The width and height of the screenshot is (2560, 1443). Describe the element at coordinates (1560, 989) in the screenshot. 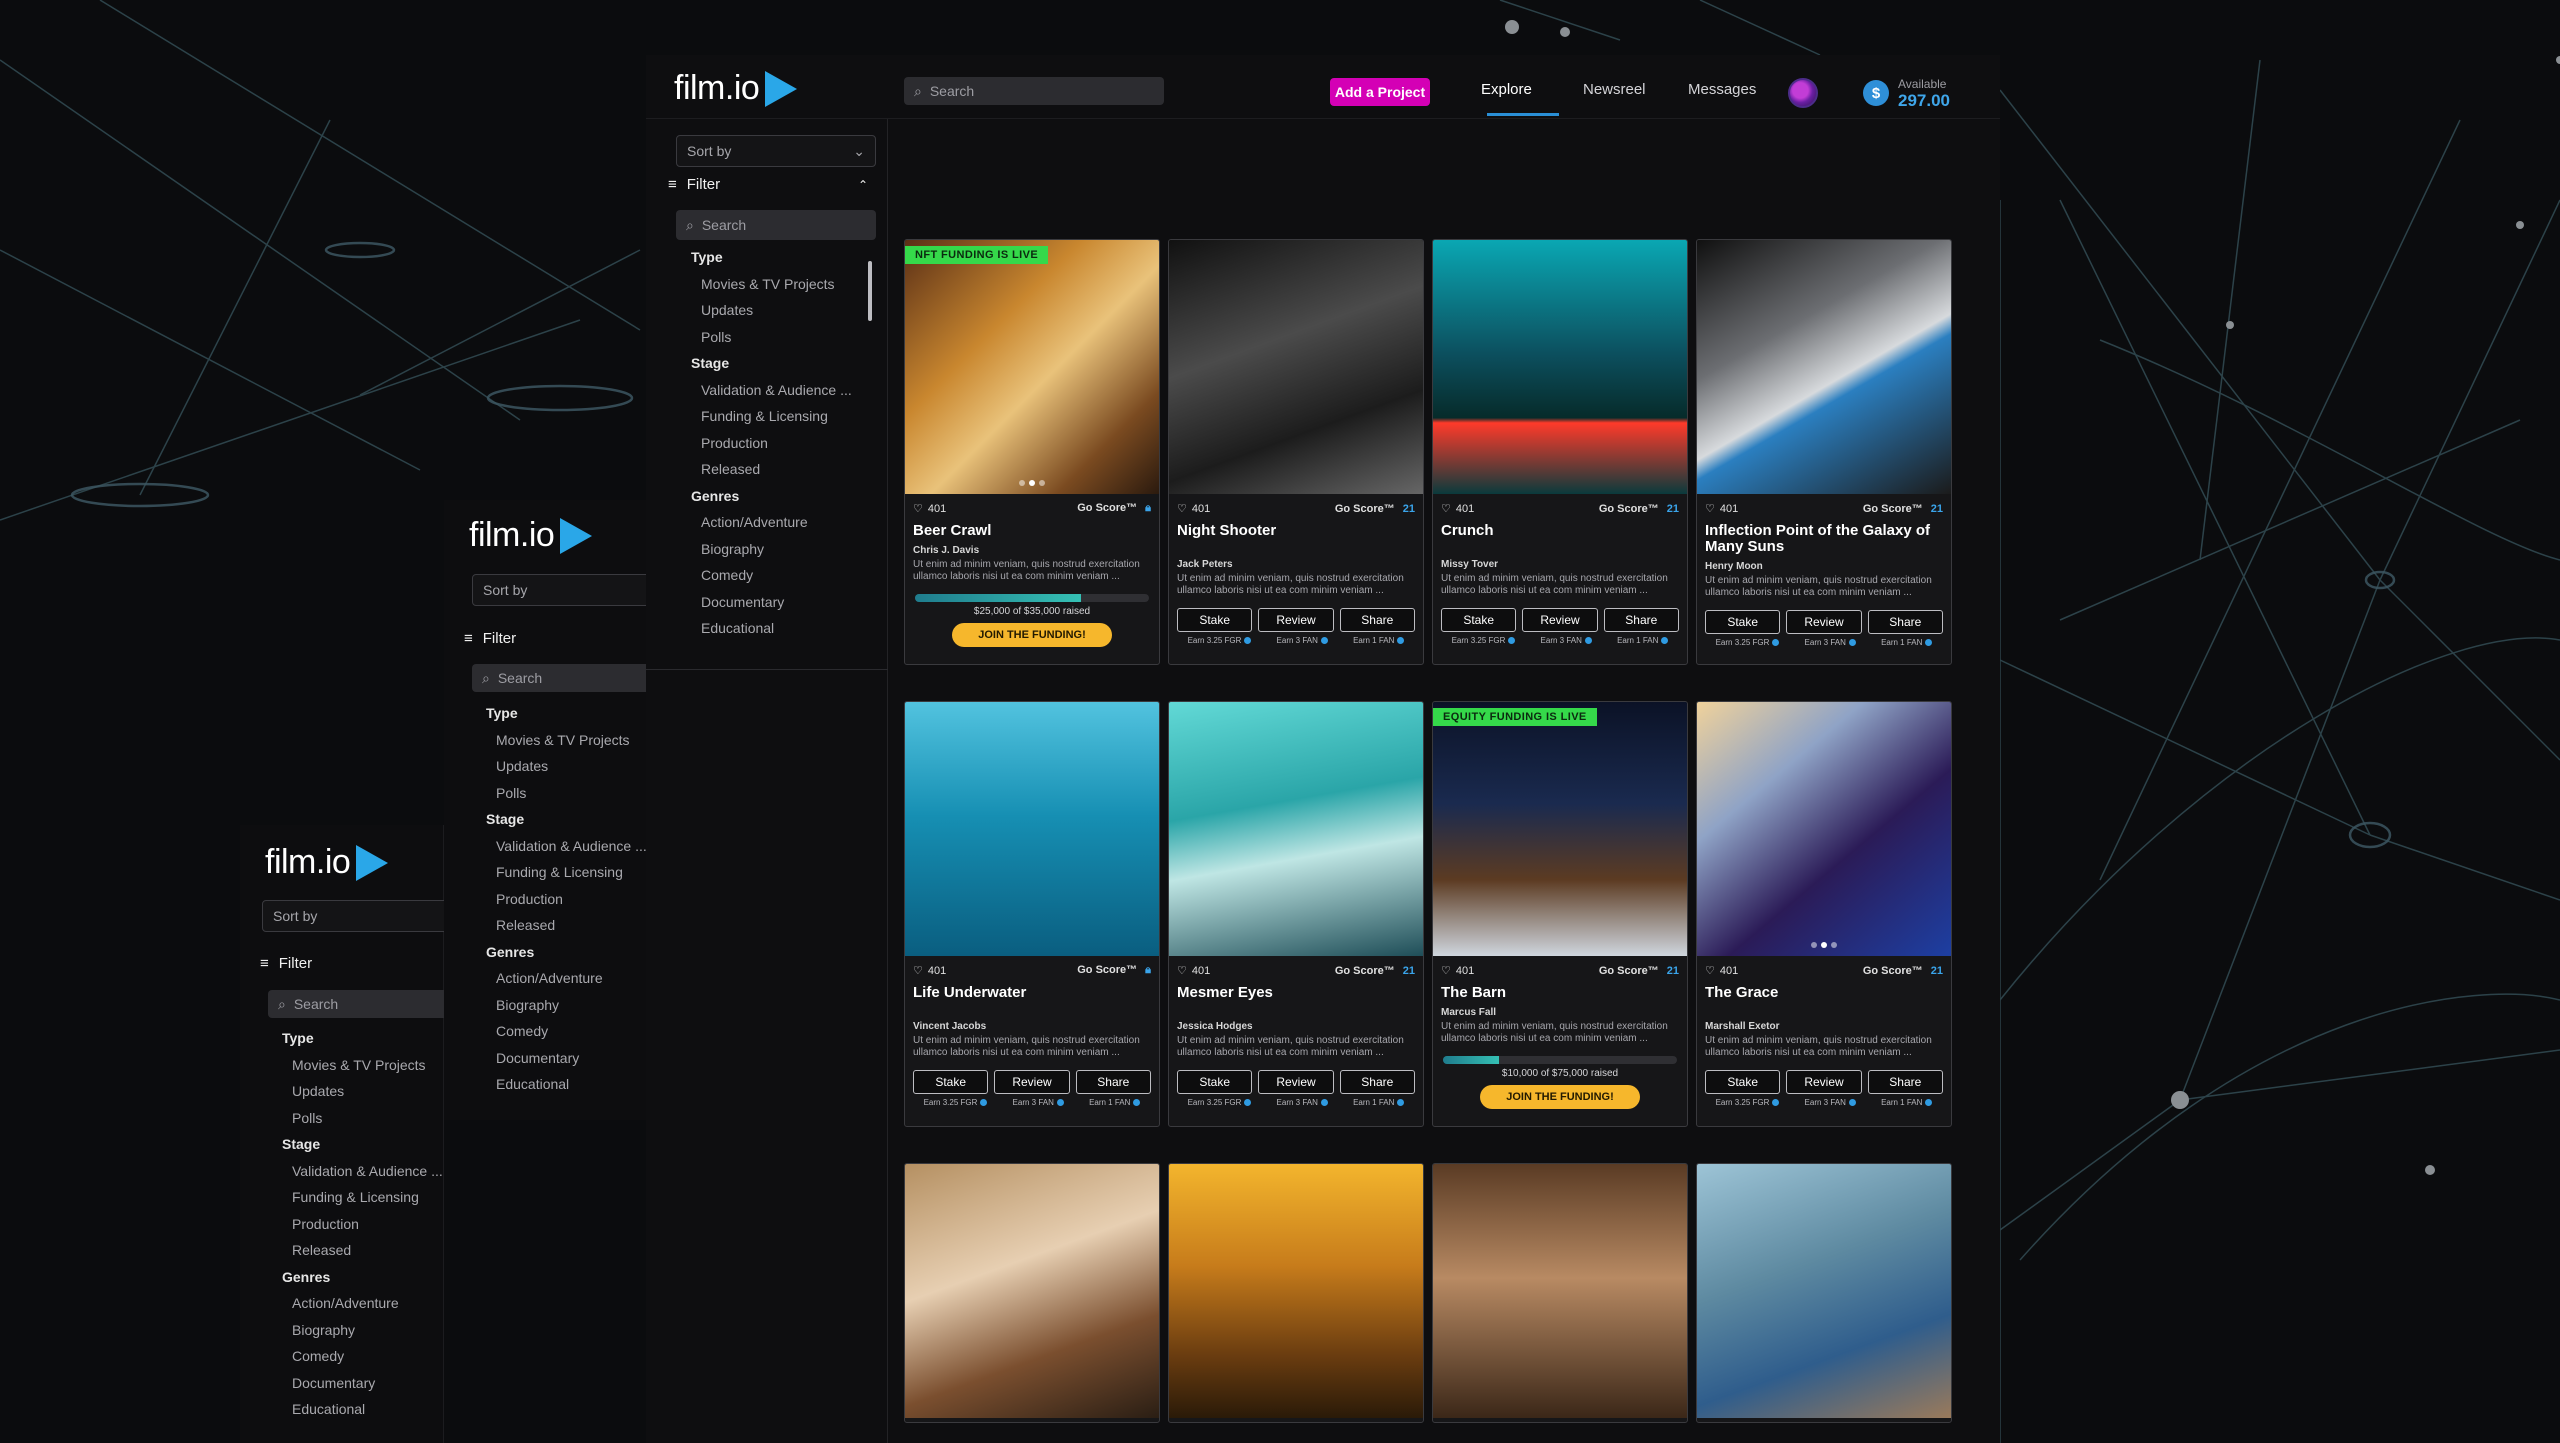

I see `project-title: The Barn` at that location.